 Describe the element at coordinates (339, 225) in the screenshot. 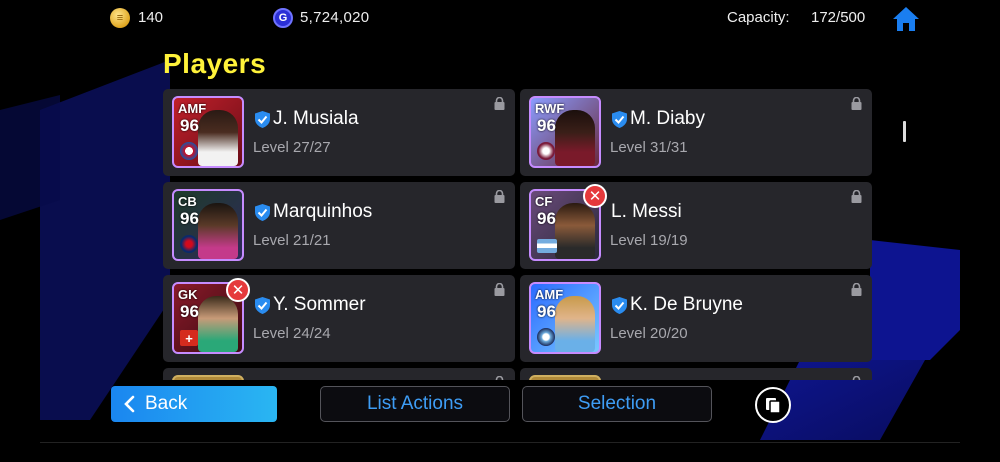

I see `player-card: CB 96 Marquinhos Level 21/21` at that location.